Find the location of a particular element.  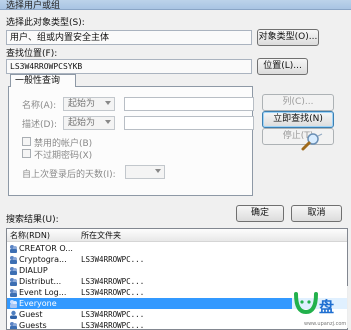

upanzj-watermark-logo: 盘 www.upanzj.com is located at coordinates (320, 307).